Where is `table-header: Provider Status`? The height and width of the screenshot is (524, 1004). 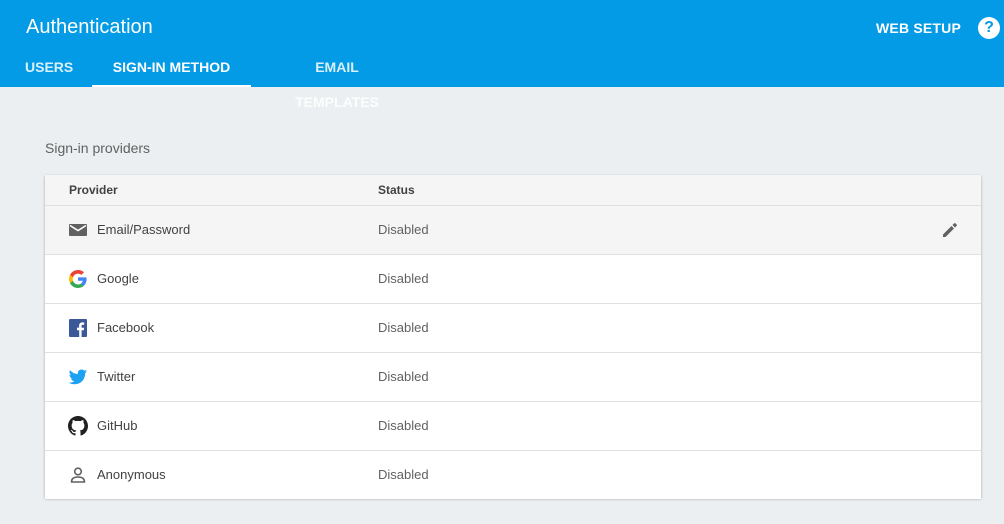 table-header: Provider Status is located at coordinates (513, 190).